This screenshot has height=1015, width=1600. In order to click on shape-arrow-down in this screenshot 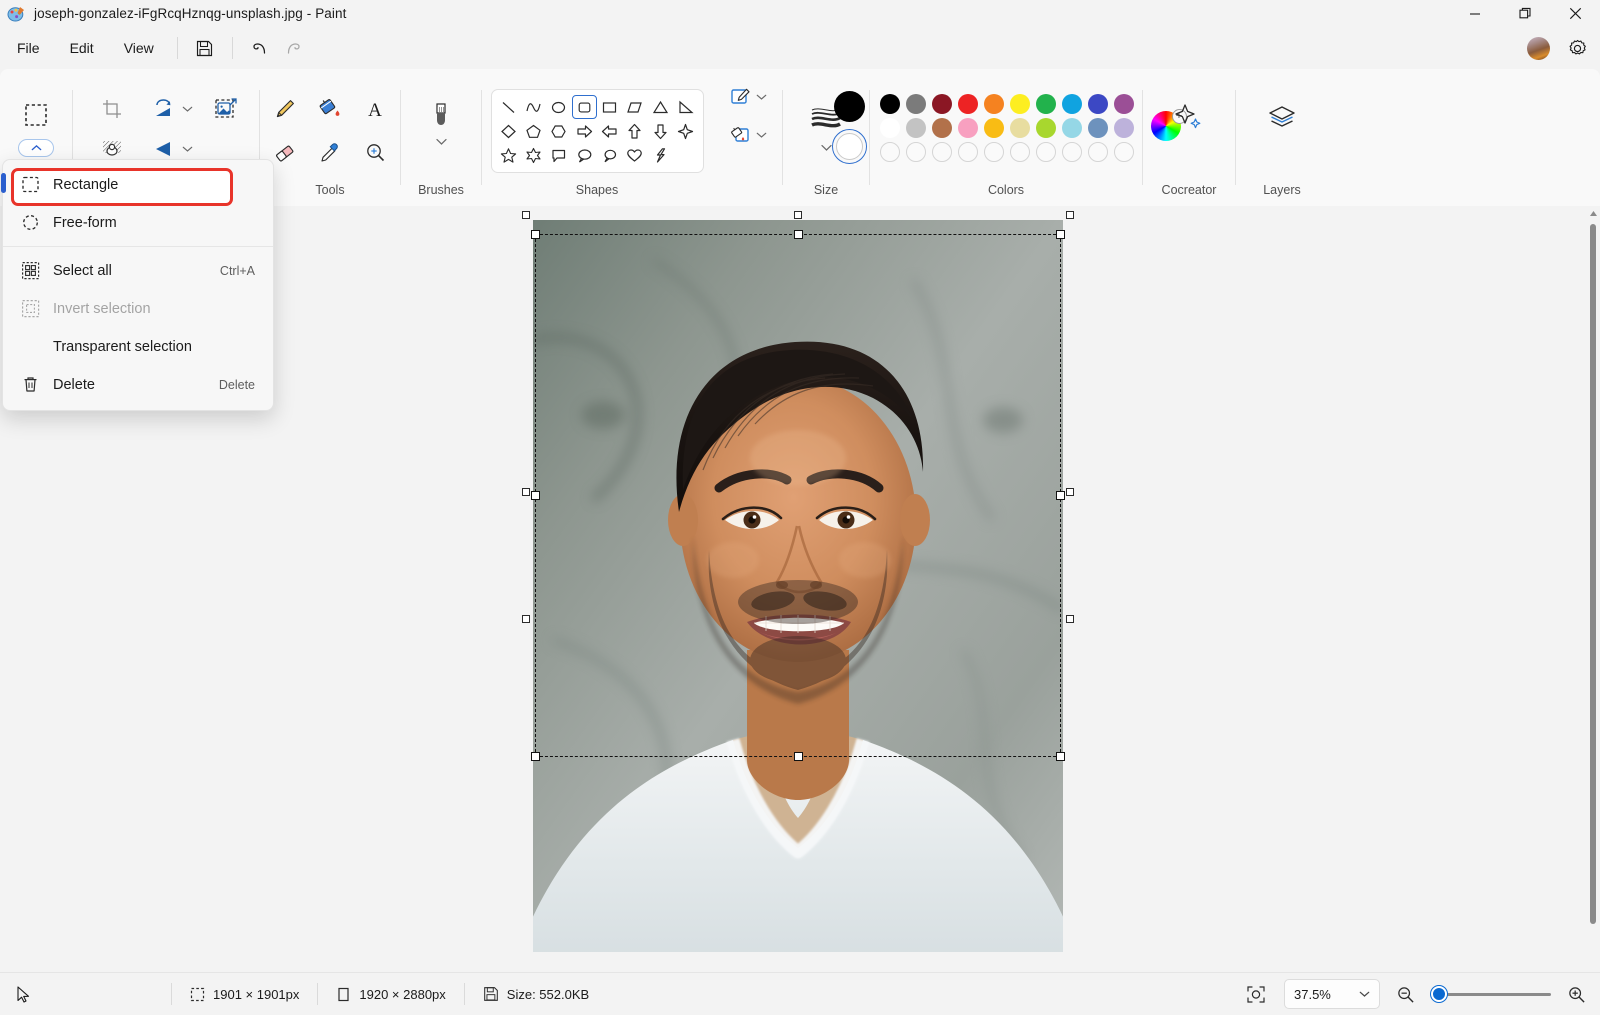, I will do `click(660, 131)`.